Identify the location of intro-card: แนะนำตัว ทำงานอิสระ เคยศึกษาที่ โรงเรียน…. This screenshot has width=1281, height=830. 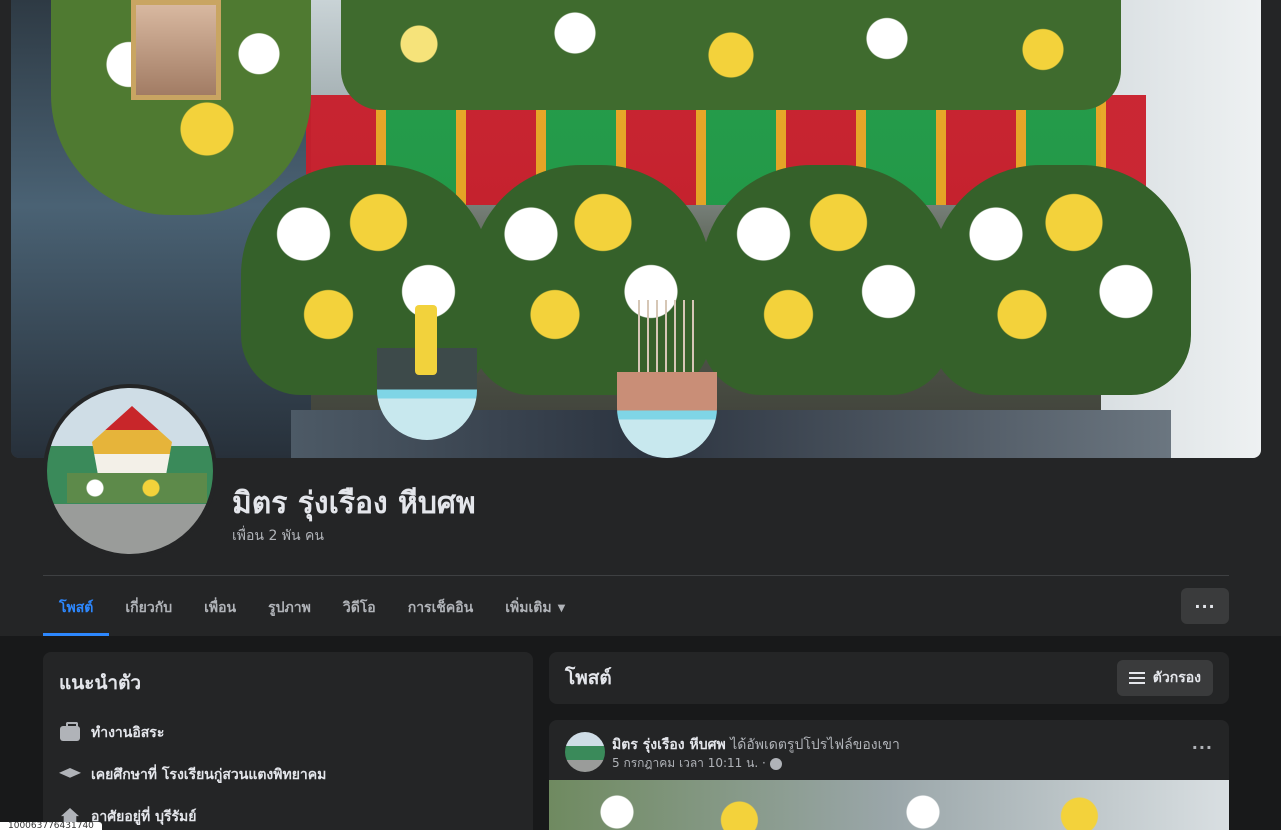
(288, 741).